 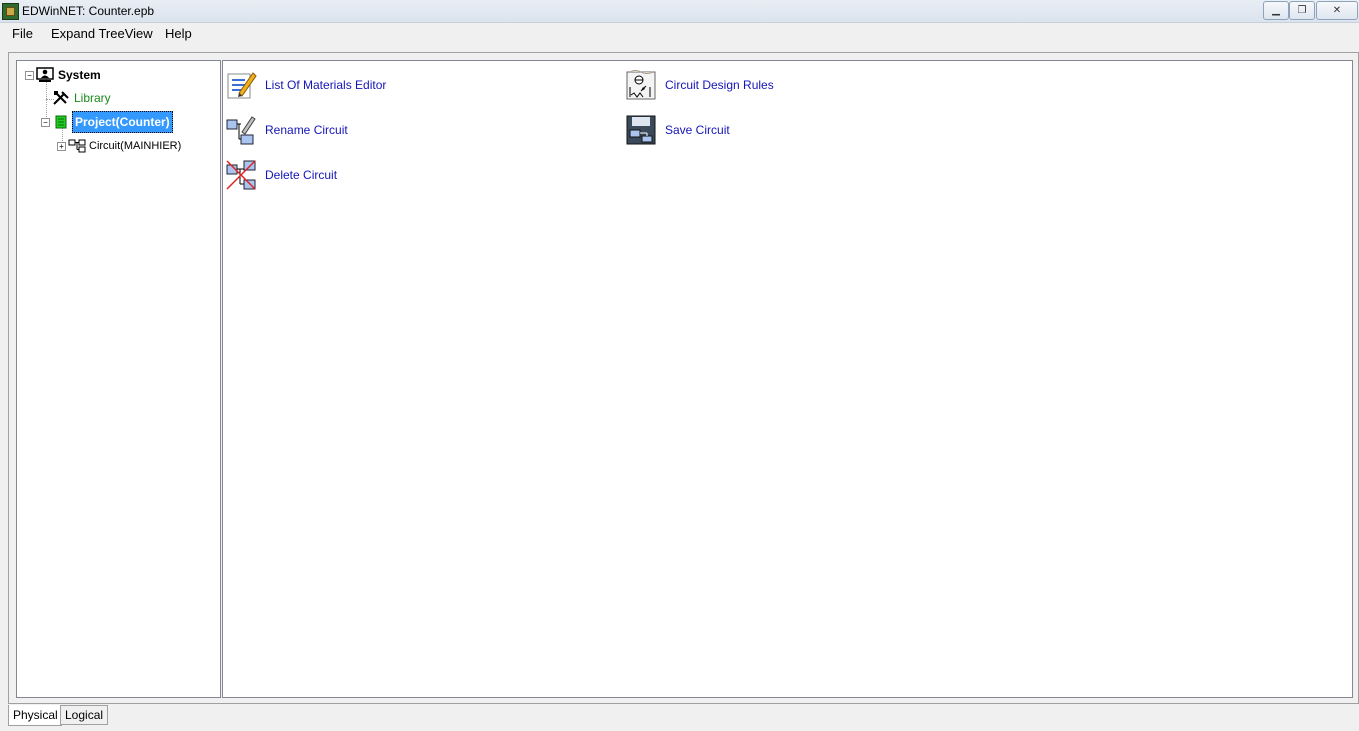 What do you see at coordinates (92, 98) in the screenshot?
I see `tree-label-library: Library` at bounding box center [92, 98].